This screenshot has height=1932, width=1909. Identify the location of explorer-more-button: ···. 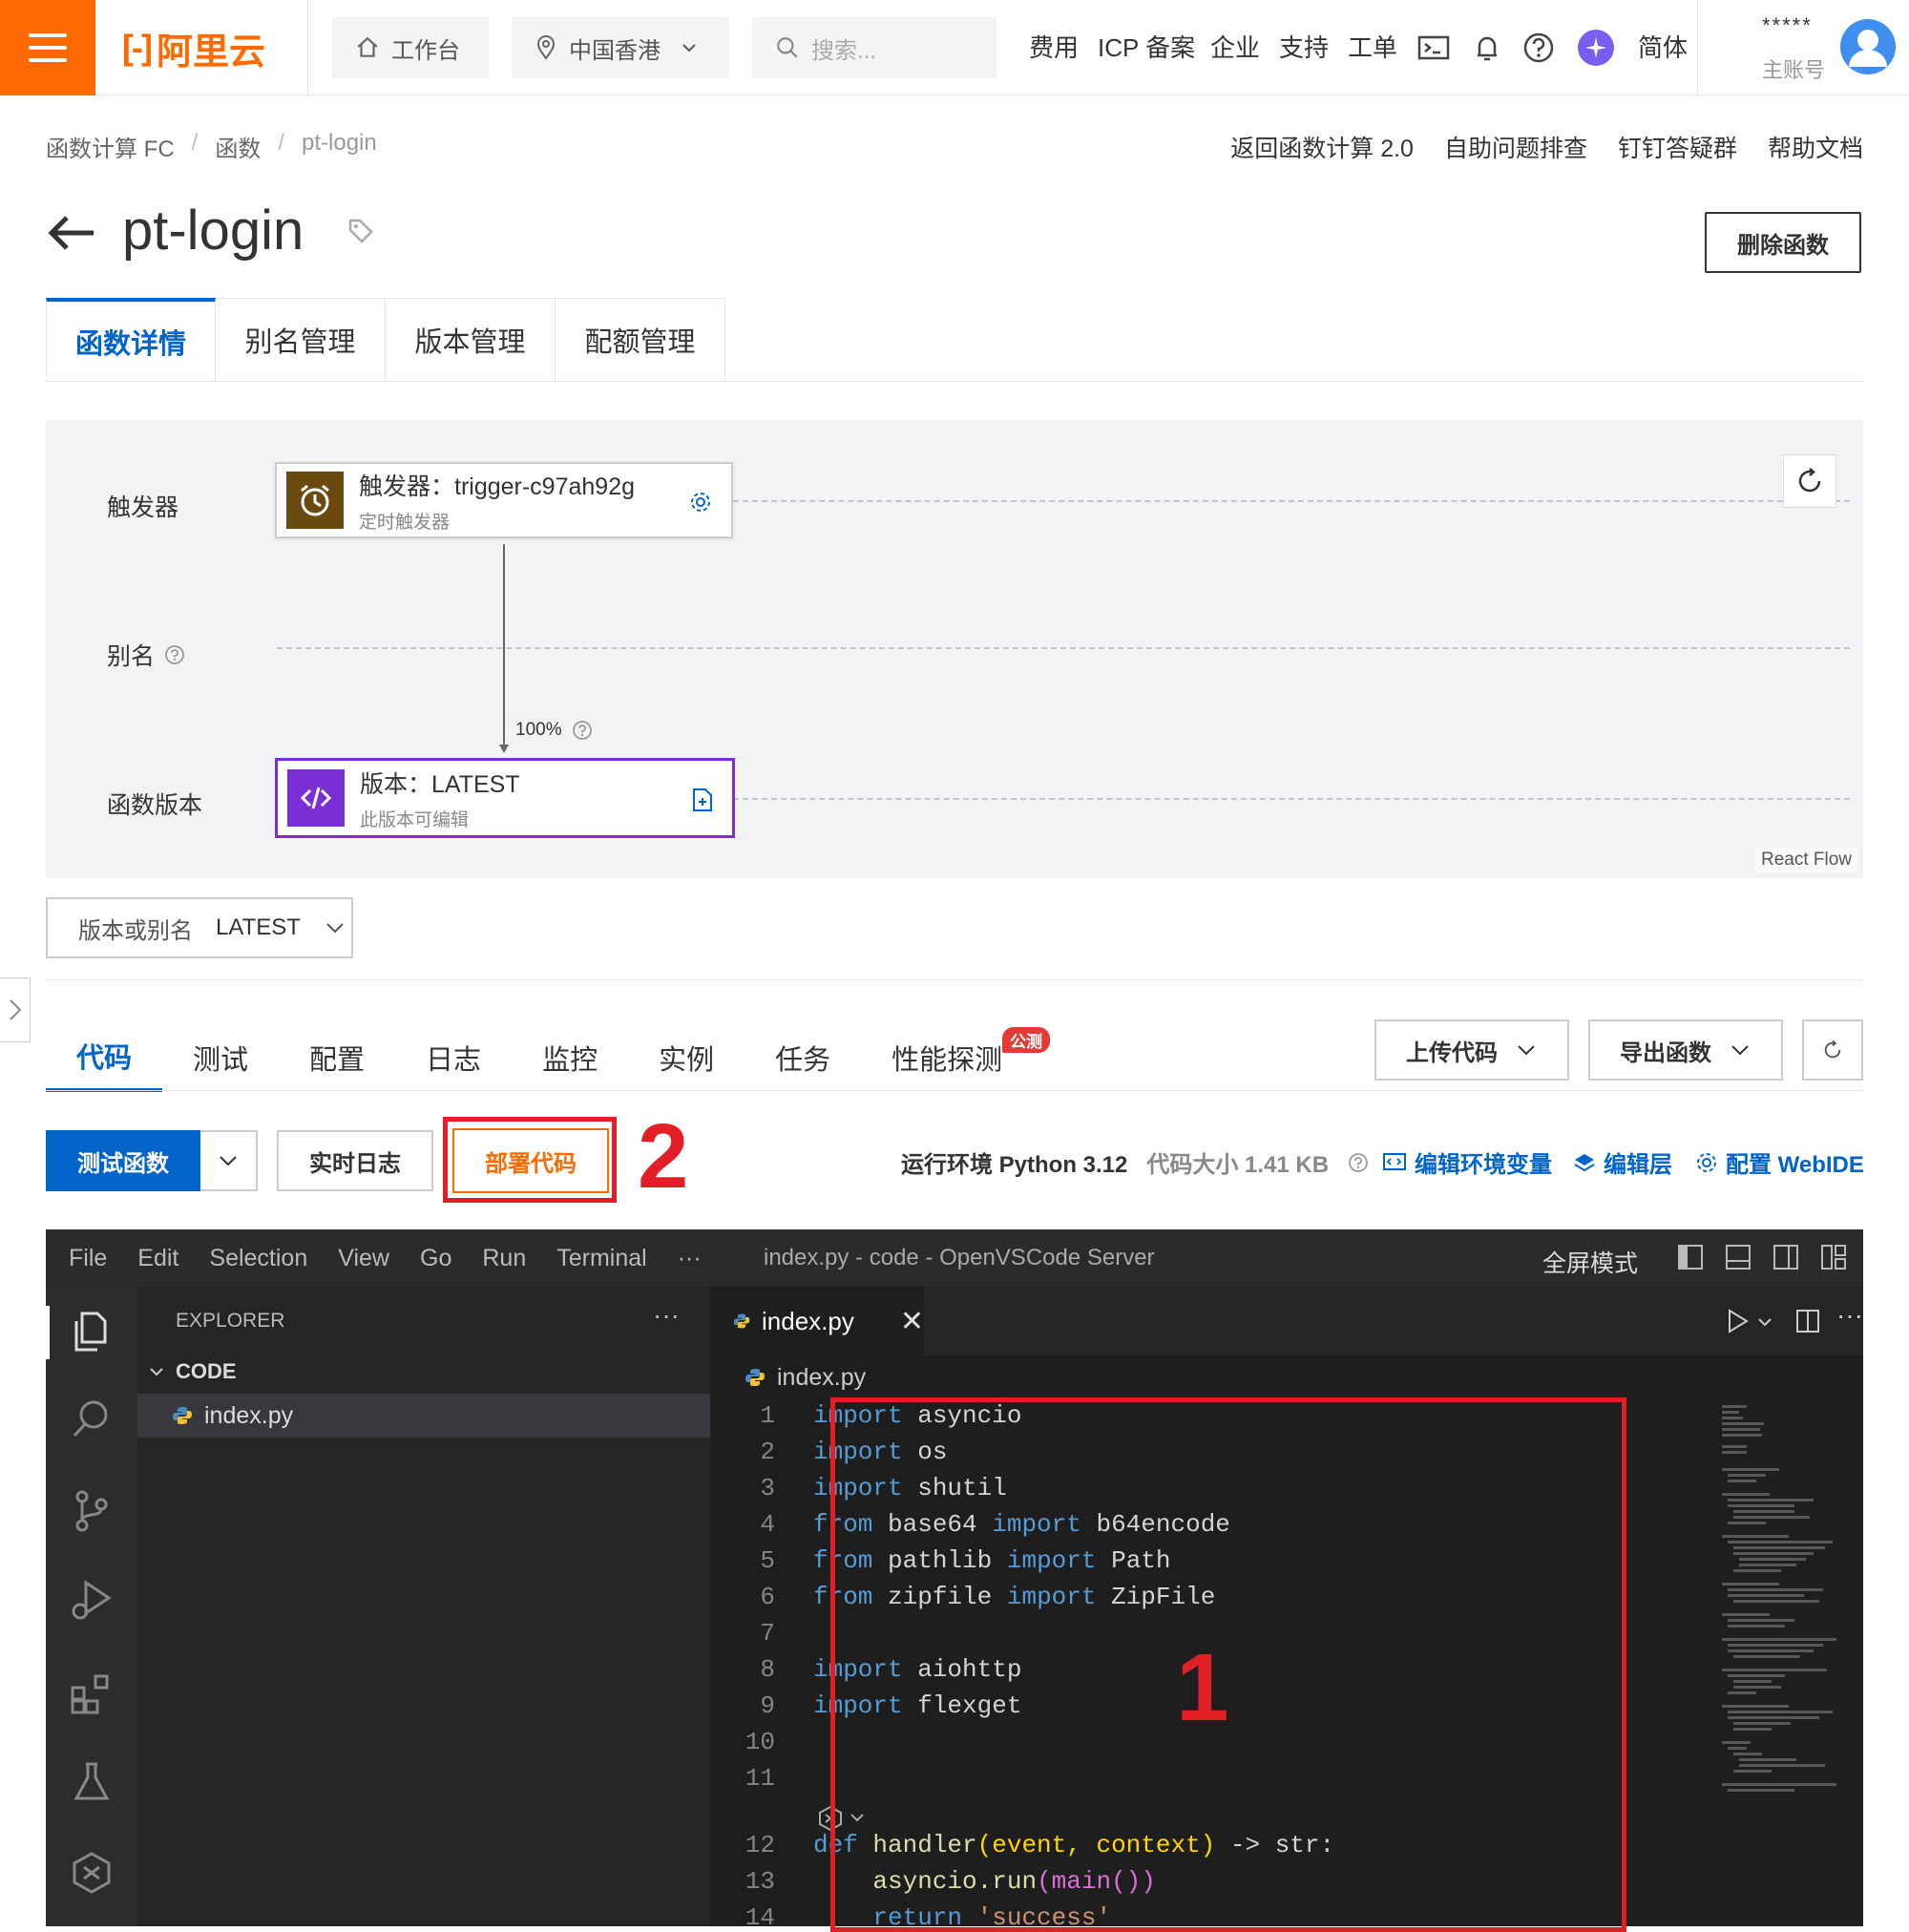
(666, 1315).